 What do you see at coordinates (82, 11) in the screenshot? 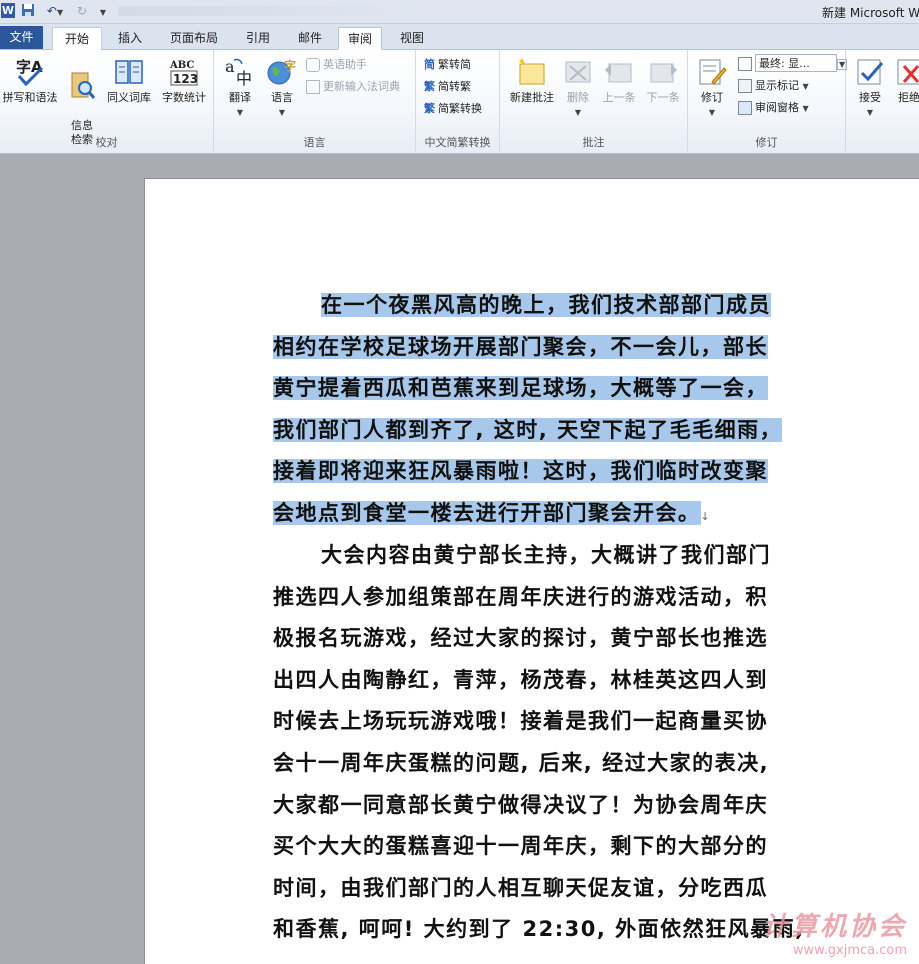
I see `redo-icon: ↻` at bounding box center [82, 11].